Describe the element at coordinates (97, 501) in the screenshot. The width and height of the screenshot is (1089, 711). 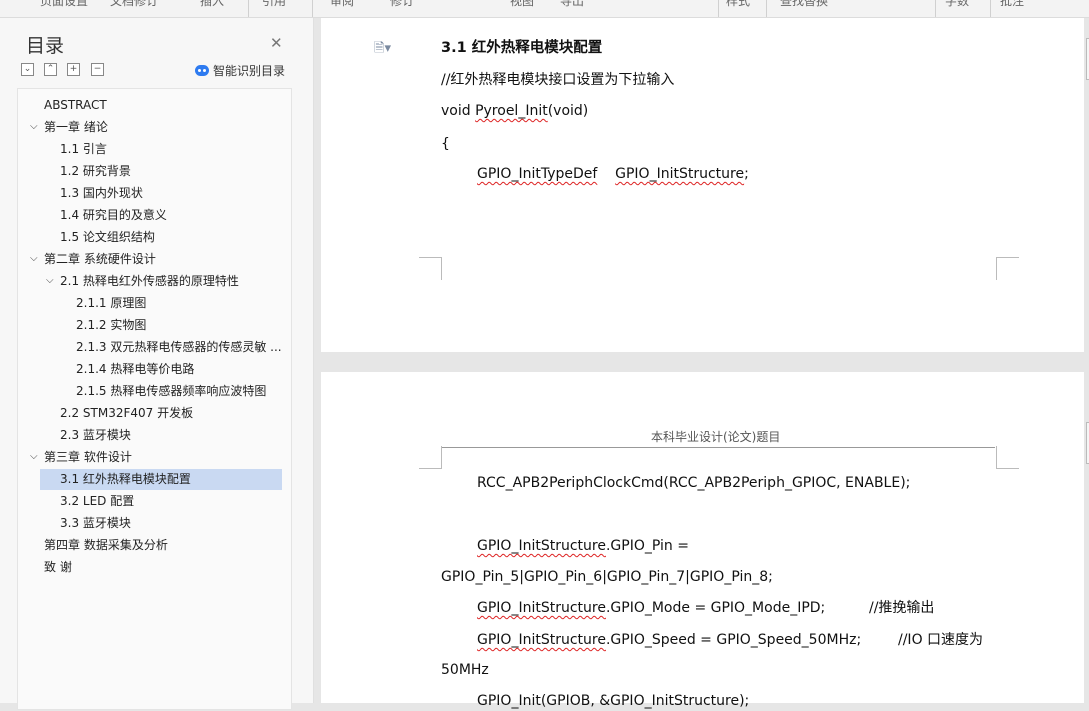
I see `toc-item: 3.2 LED 配置` at that location.